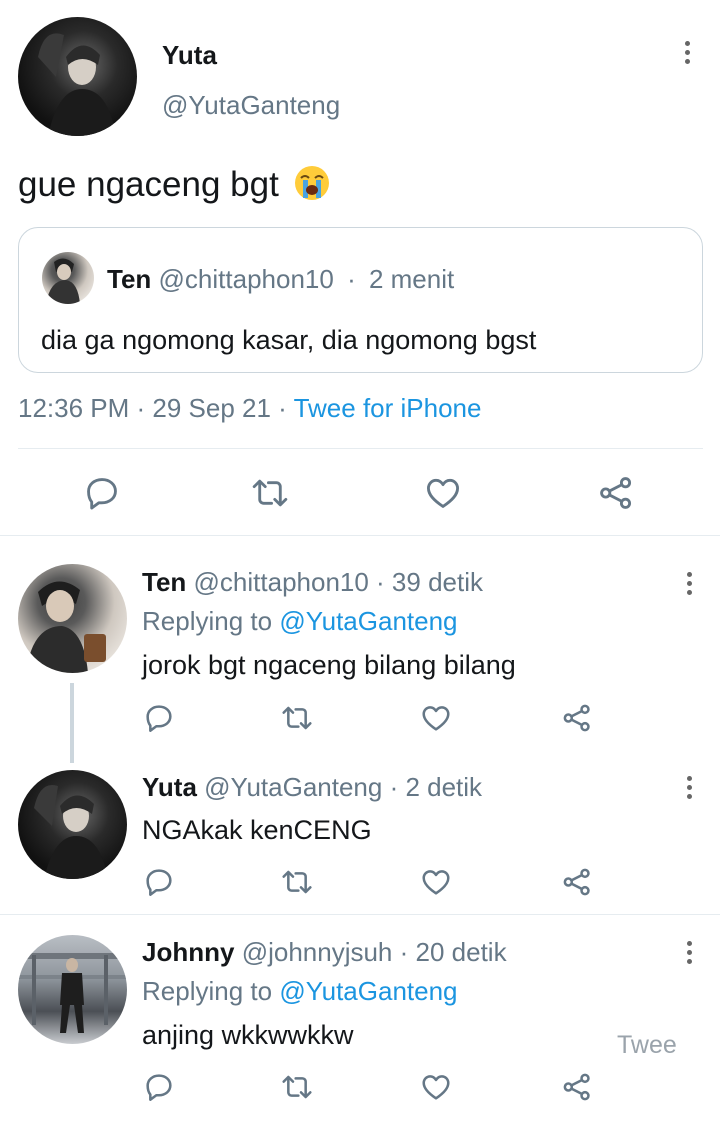  Describe the element at coordinates (164, 582) in the screenshot. I see `reply-author-name: Ten` at that location.